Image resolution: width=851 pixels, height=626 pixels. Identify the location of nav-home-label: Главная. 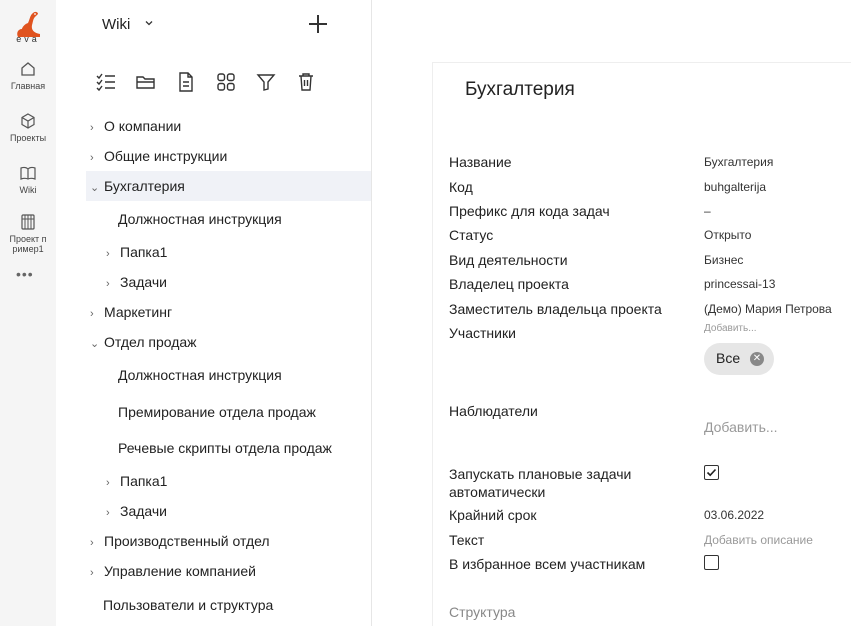
(28, 86).